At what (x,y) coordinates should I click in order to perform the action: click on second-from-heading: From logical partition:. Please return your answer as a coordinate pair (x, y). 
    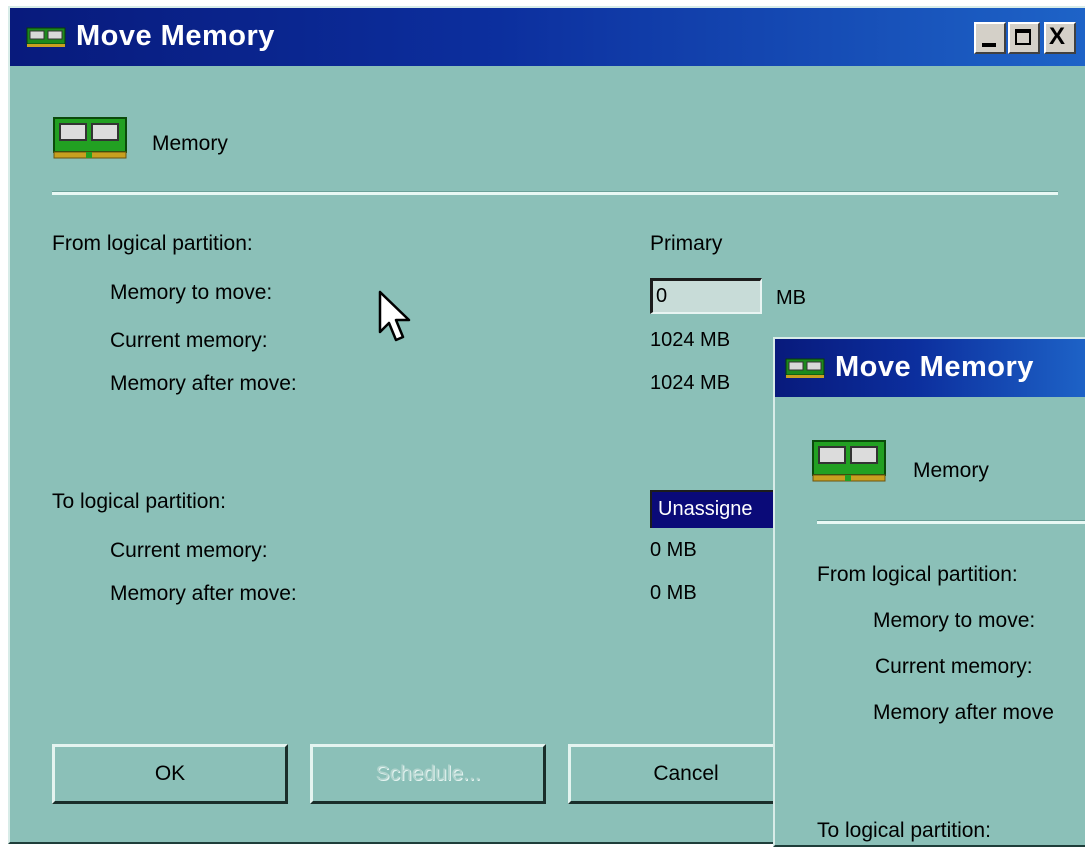
    Looking at the image, I should click on (917, 574).